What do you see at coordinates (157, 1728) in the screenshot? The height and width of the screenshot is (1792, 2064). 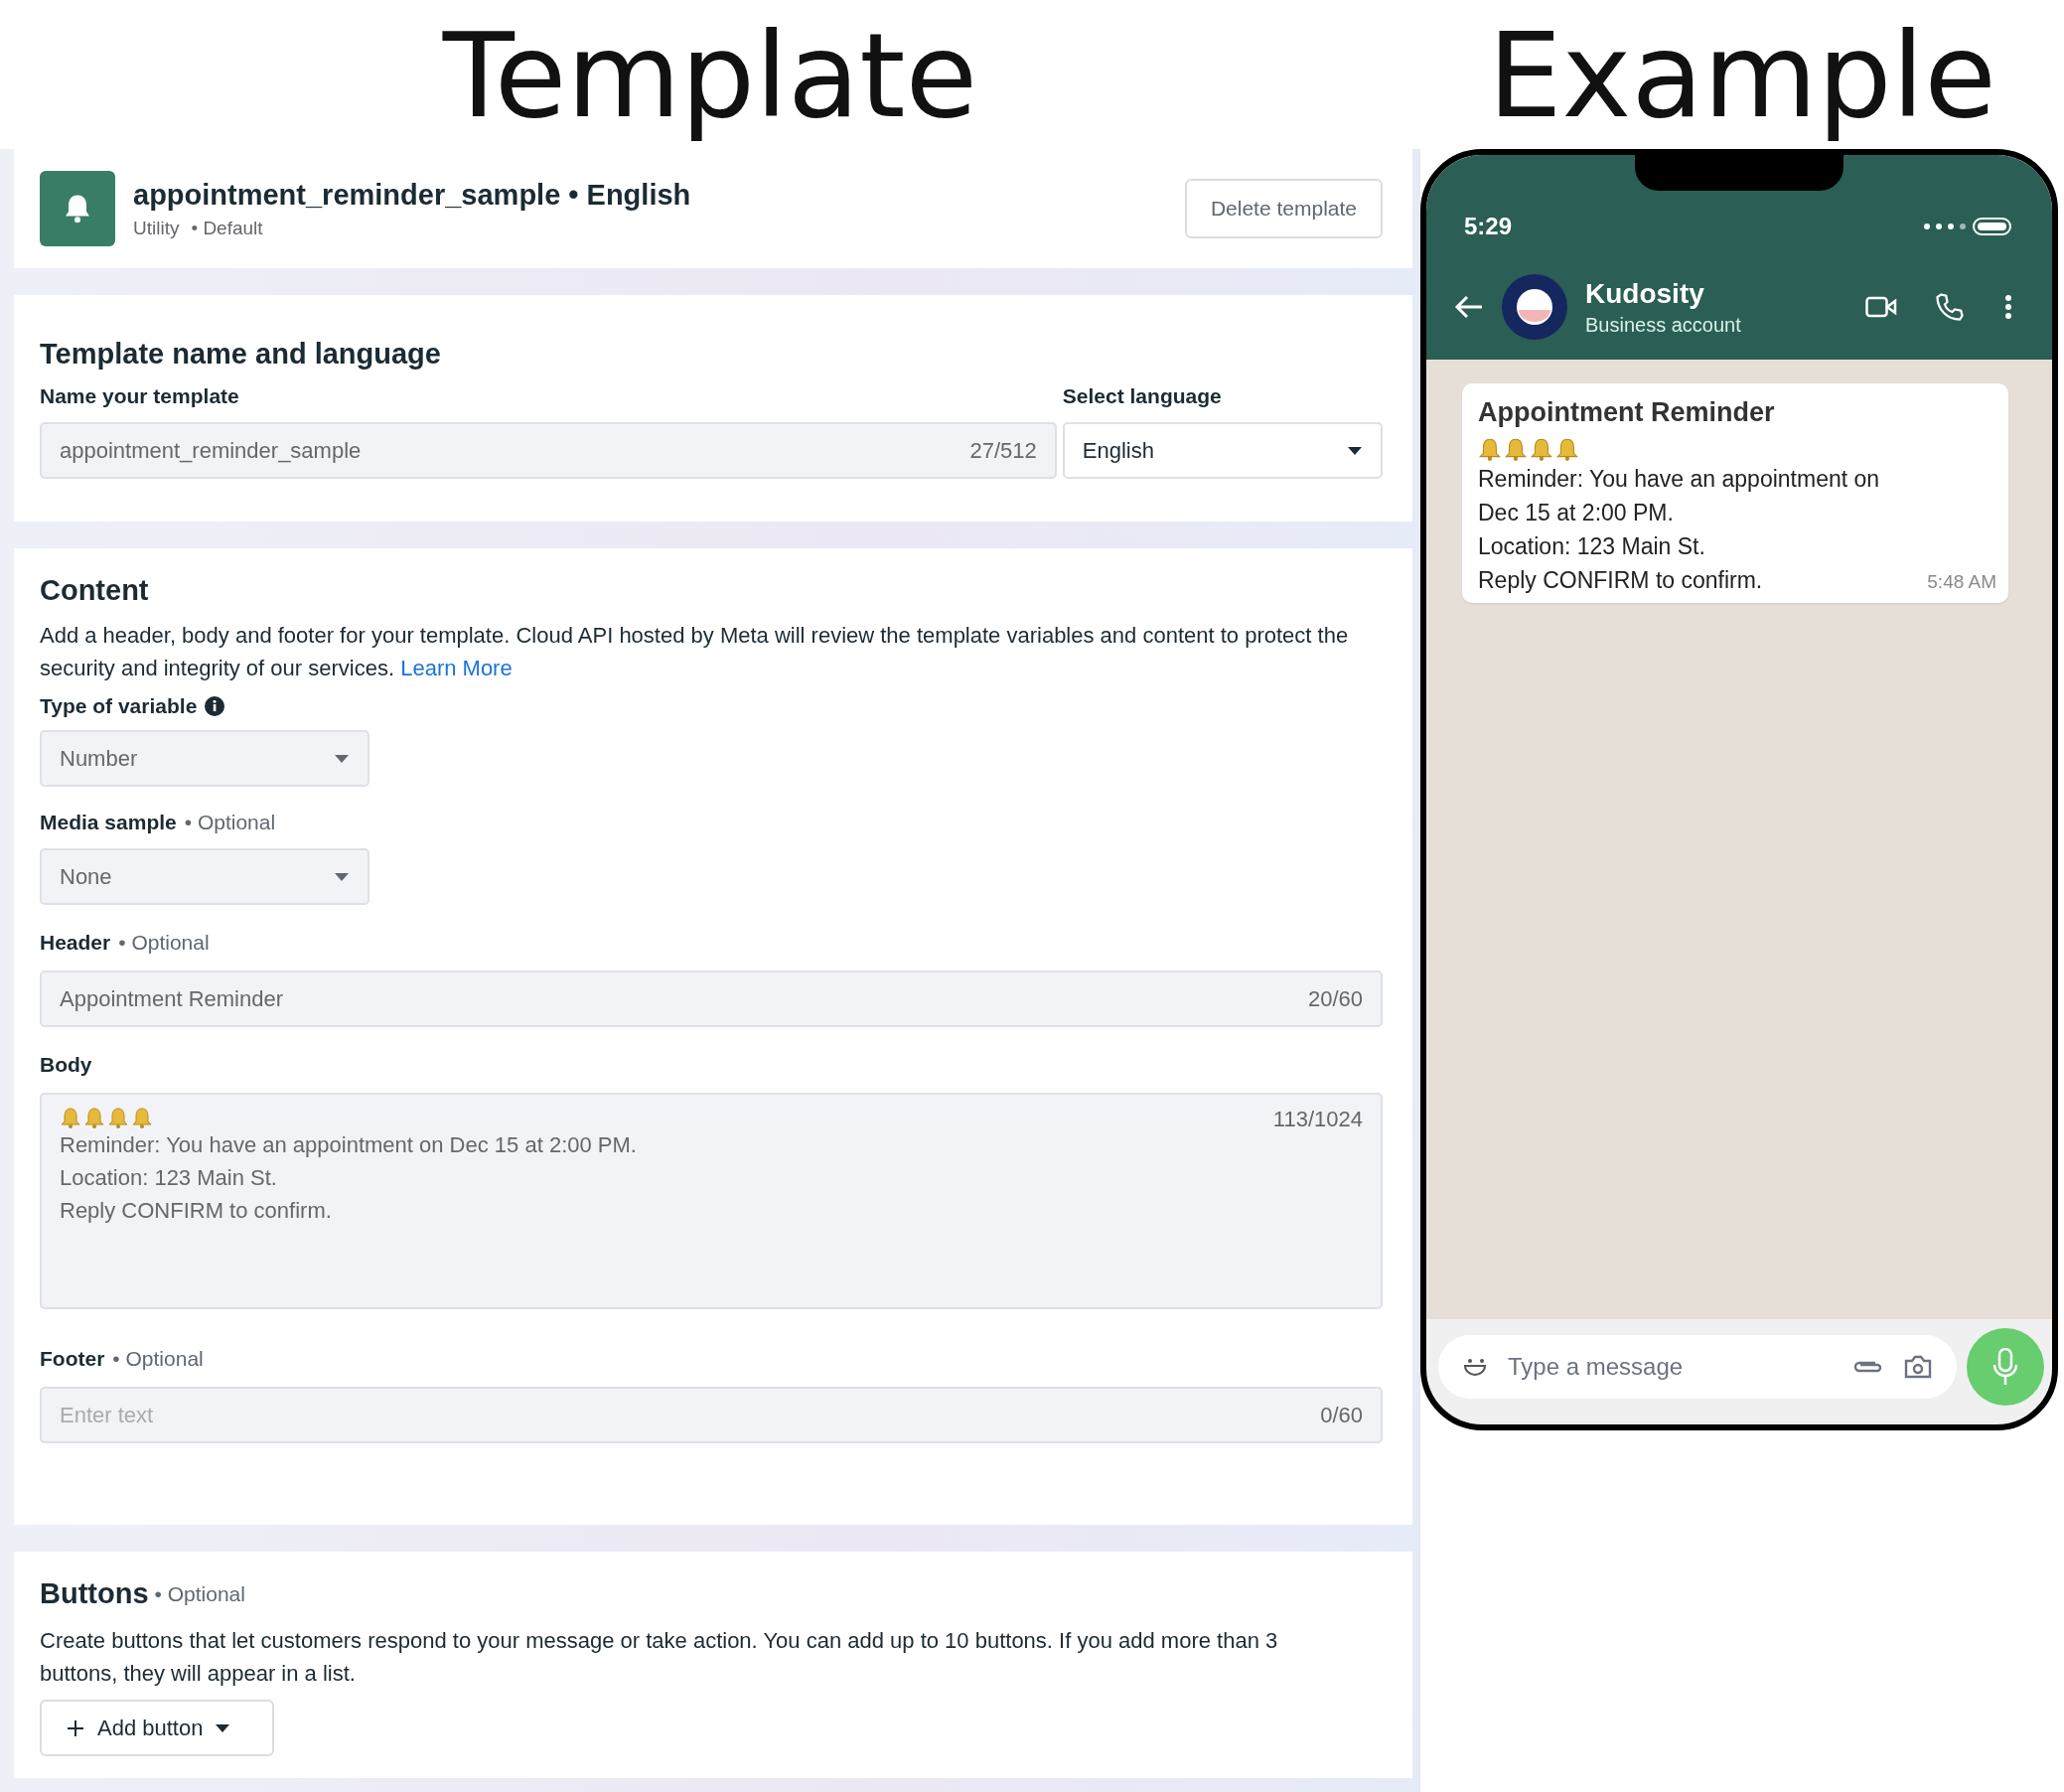 I see `add-button: Add button` at bounding box center [157, 1728].